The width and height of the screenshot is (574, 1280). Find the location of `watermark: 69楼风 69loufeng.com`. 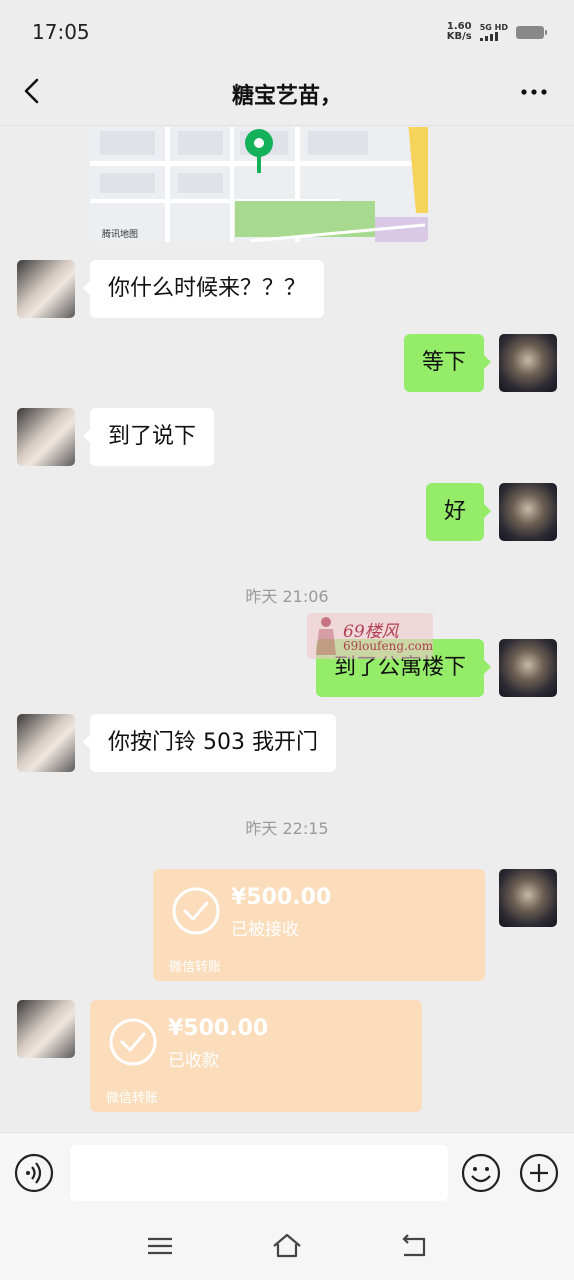

watermark: 69楼风 69loufeng.com is located at coordinates (370, 636).